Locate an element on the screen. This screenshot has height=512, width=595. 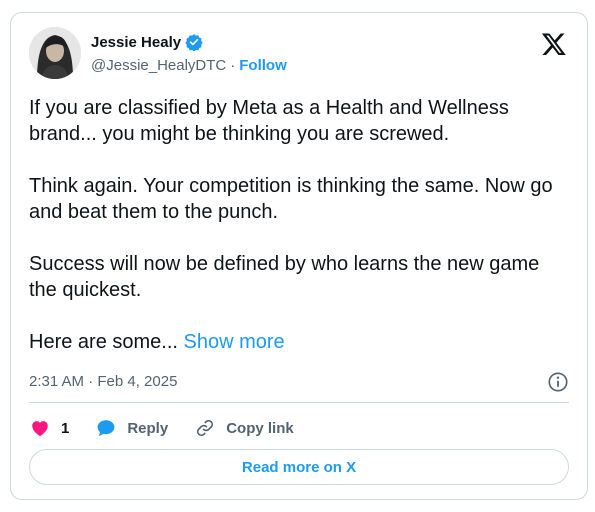
copy-link-button: Copy link is located at coordinates (244, 428).